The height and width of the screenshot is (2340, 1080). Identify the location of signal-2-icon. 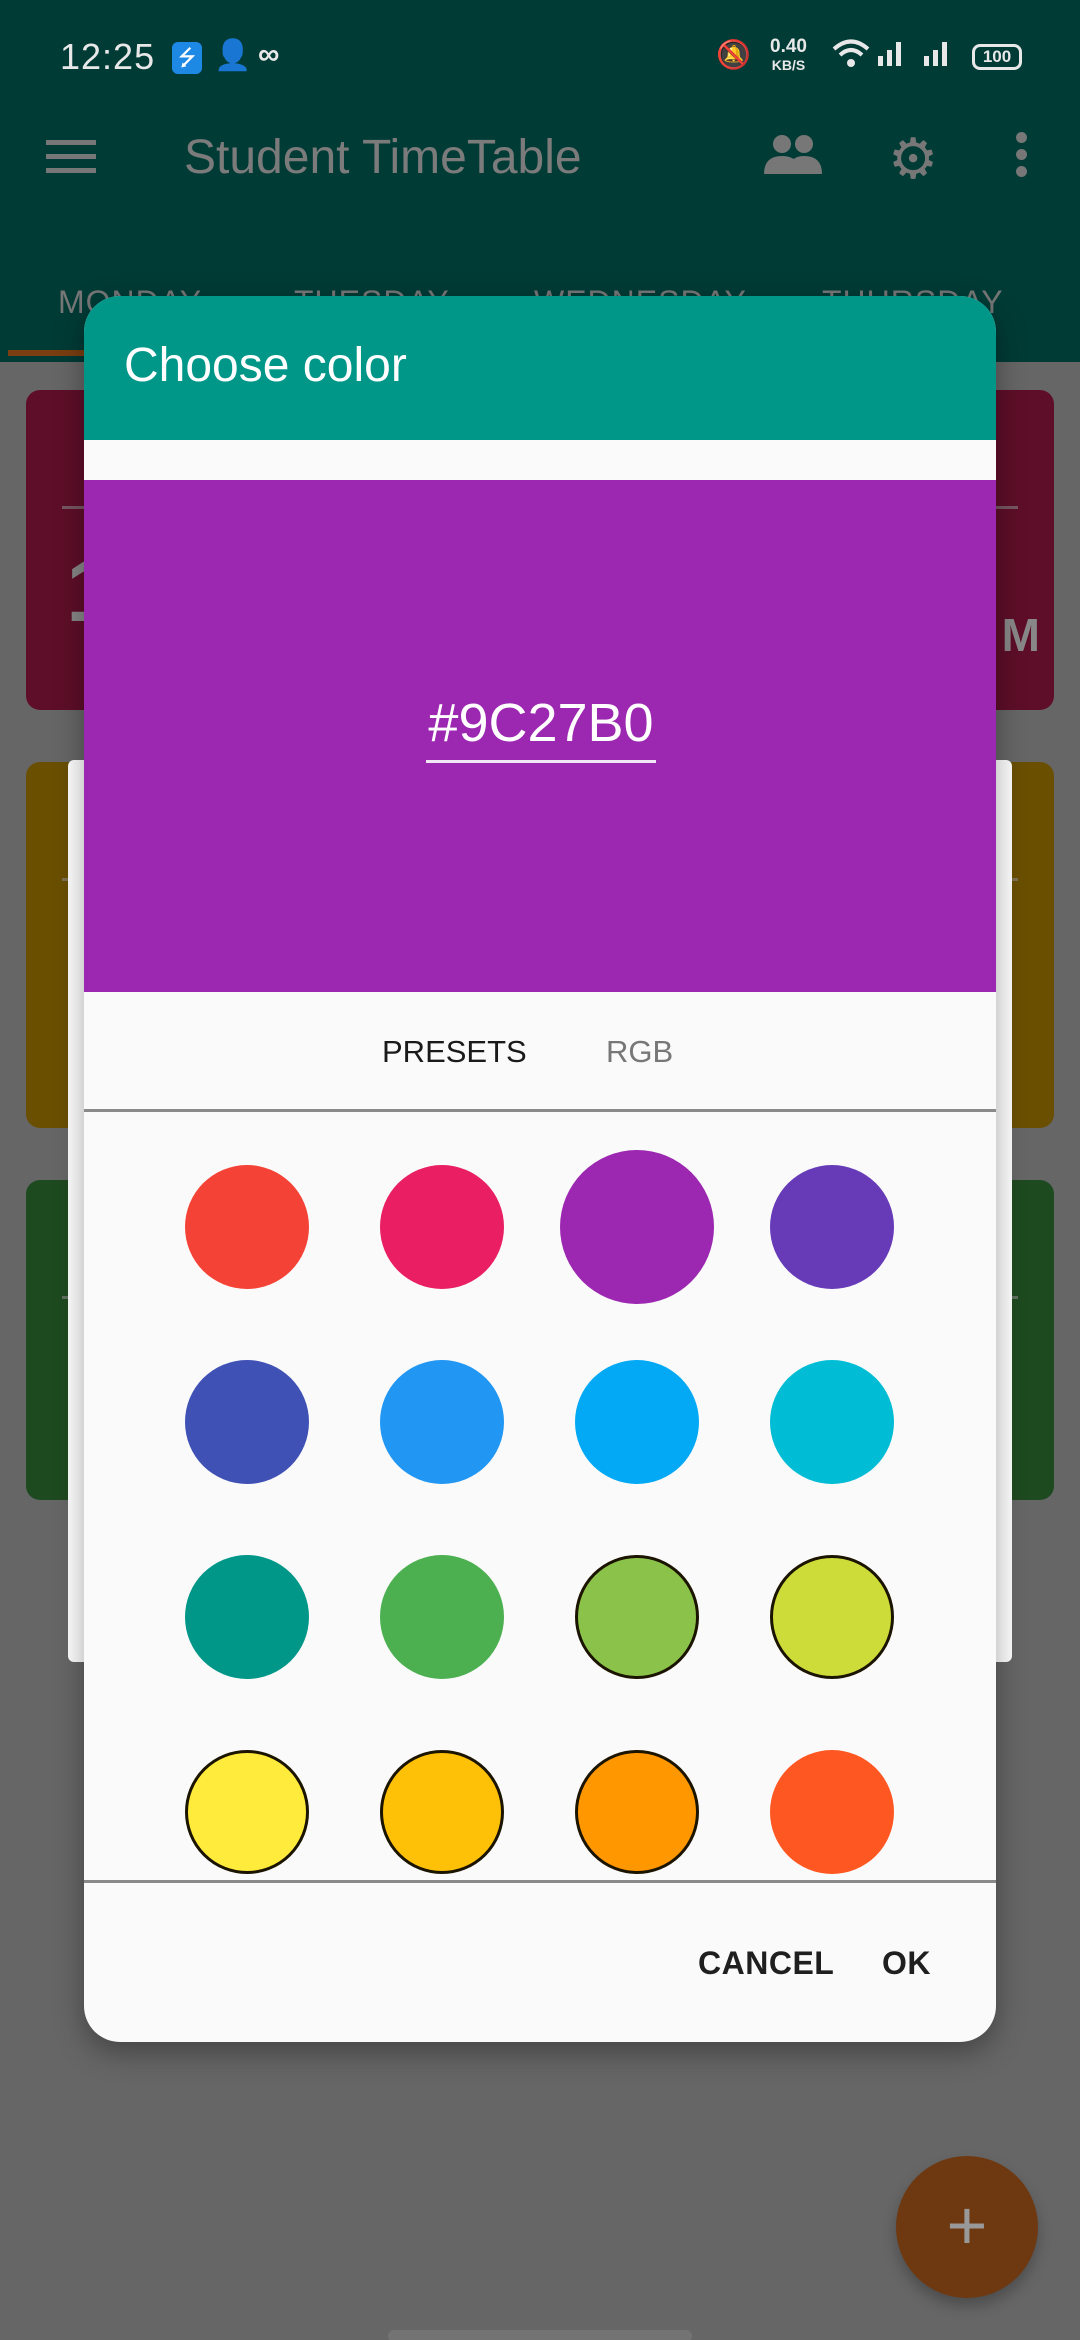
(937, 56).